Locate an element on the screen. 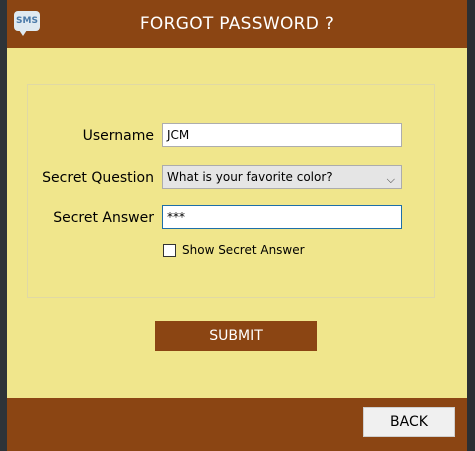 This screenshot has height=451, width=475. desktop-background-right is located at coordinates (471, 225).